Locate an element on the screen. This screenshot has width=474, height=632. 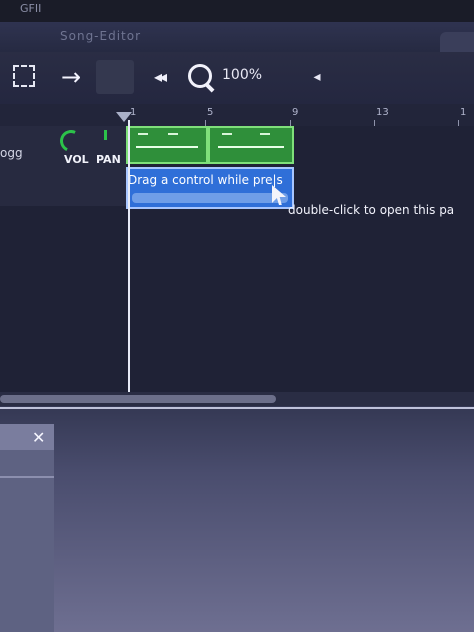
dashed-square-icon is located at coordinates (24, 76).